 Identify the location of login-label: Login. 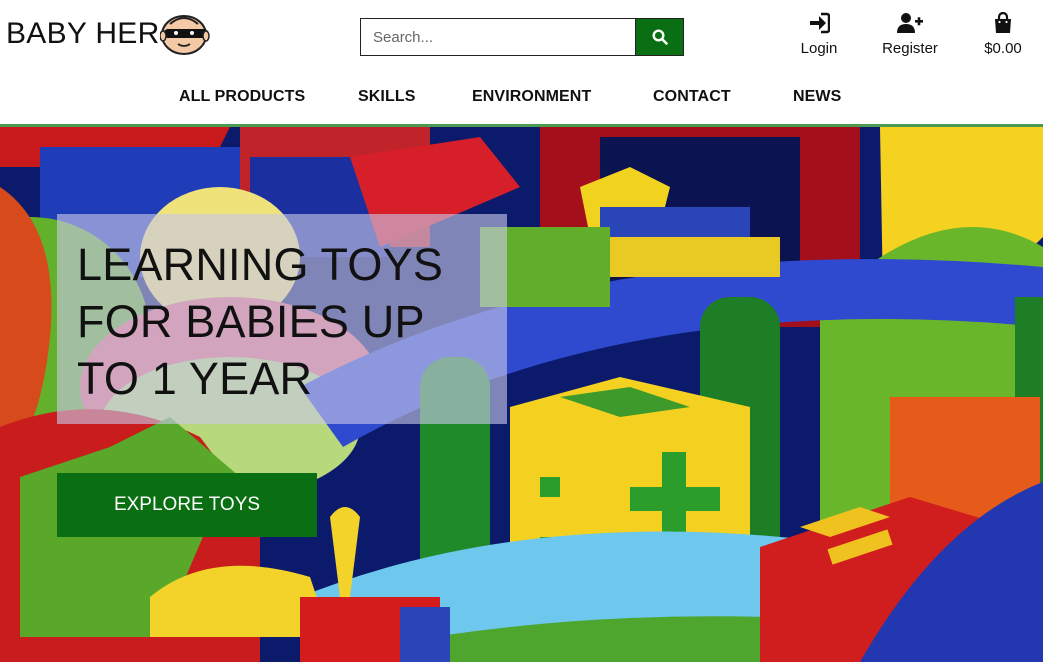
(819, 48).